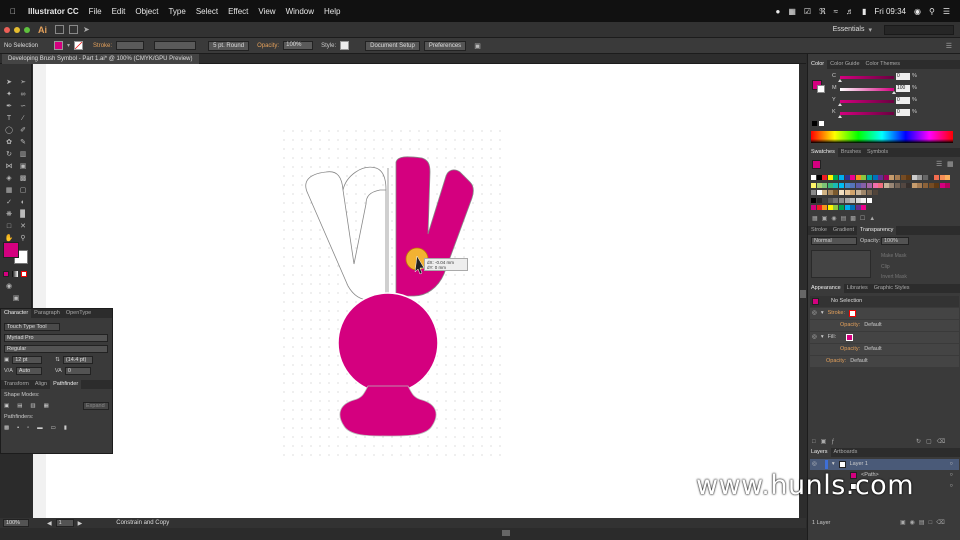  Describe the element at coordinates (919, 29) in the screenshot. I see `search-stock-input` at that location.